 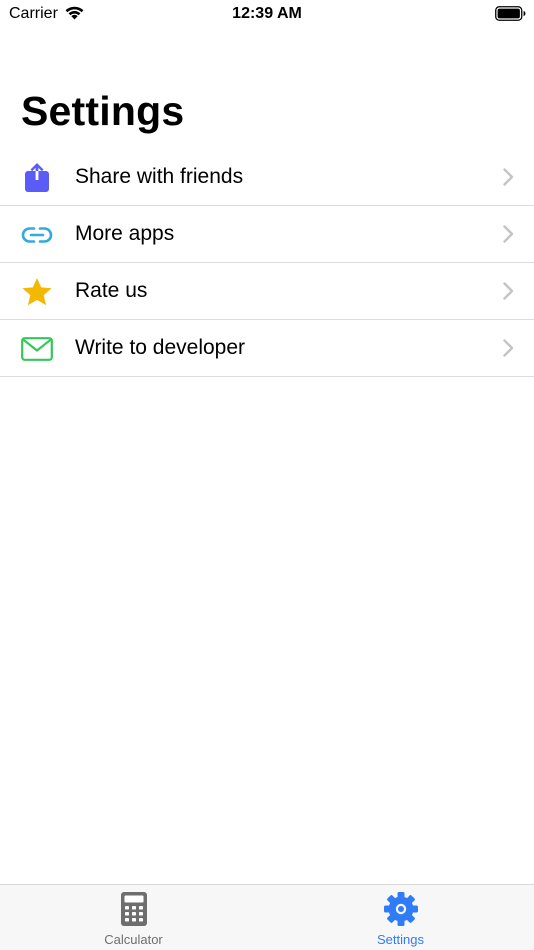 I want to click on tab-settings: Settings, so click(x=400, y=917).